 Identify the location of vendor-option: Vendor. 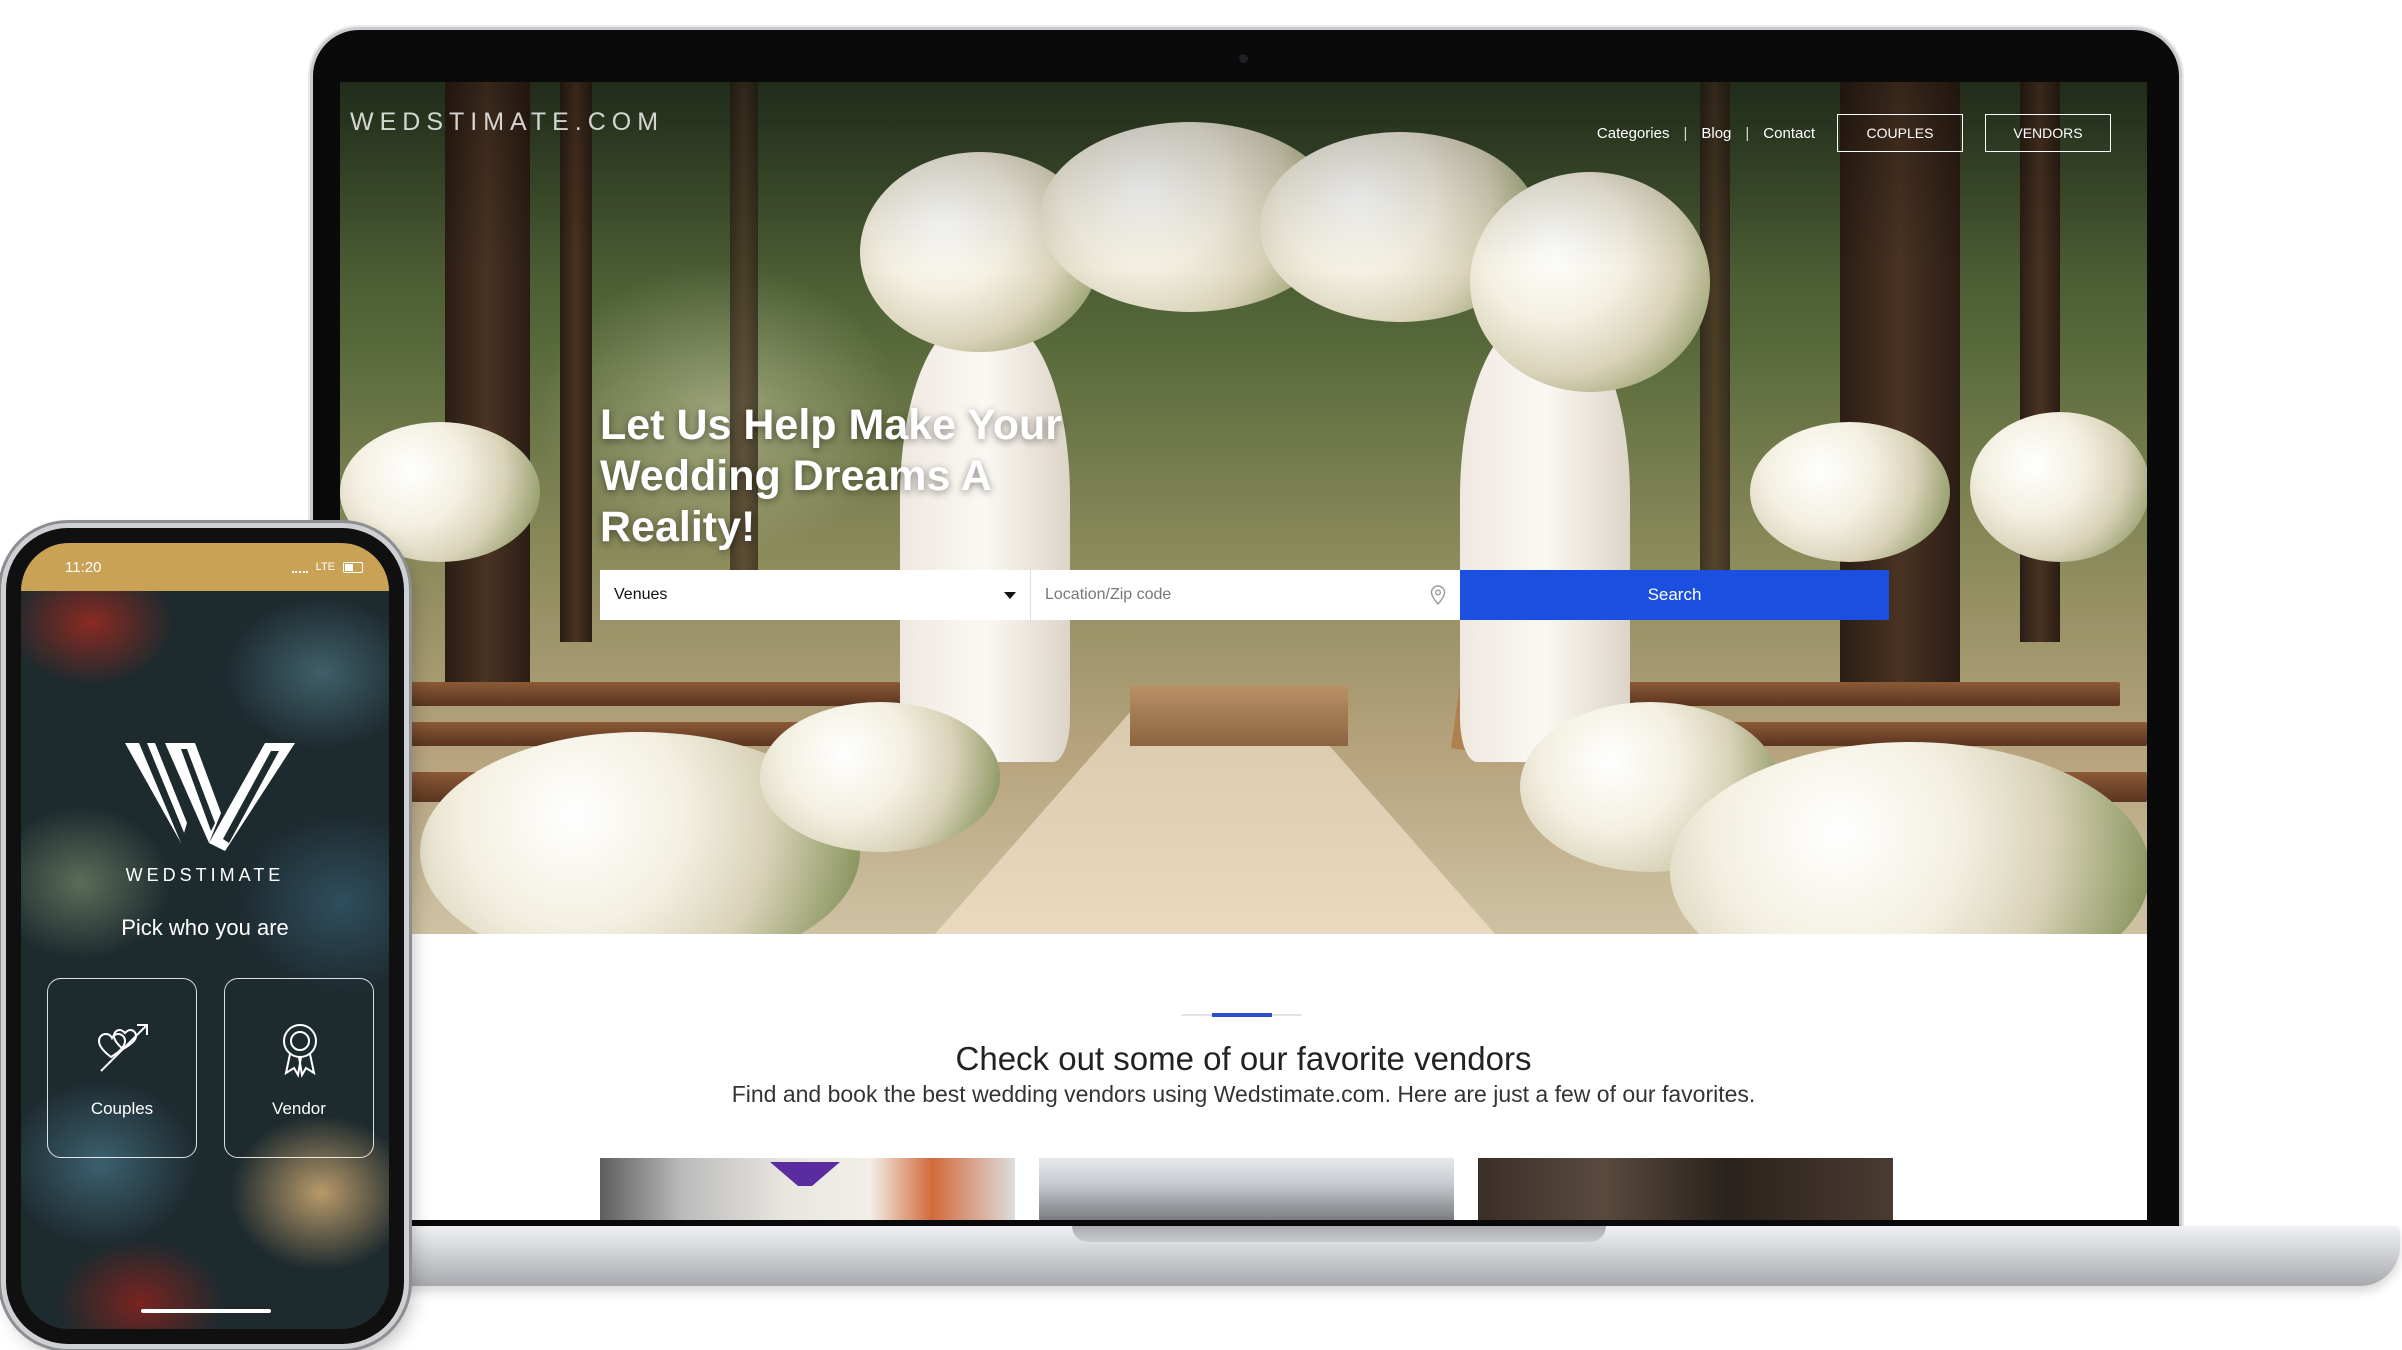
(299, 1068).